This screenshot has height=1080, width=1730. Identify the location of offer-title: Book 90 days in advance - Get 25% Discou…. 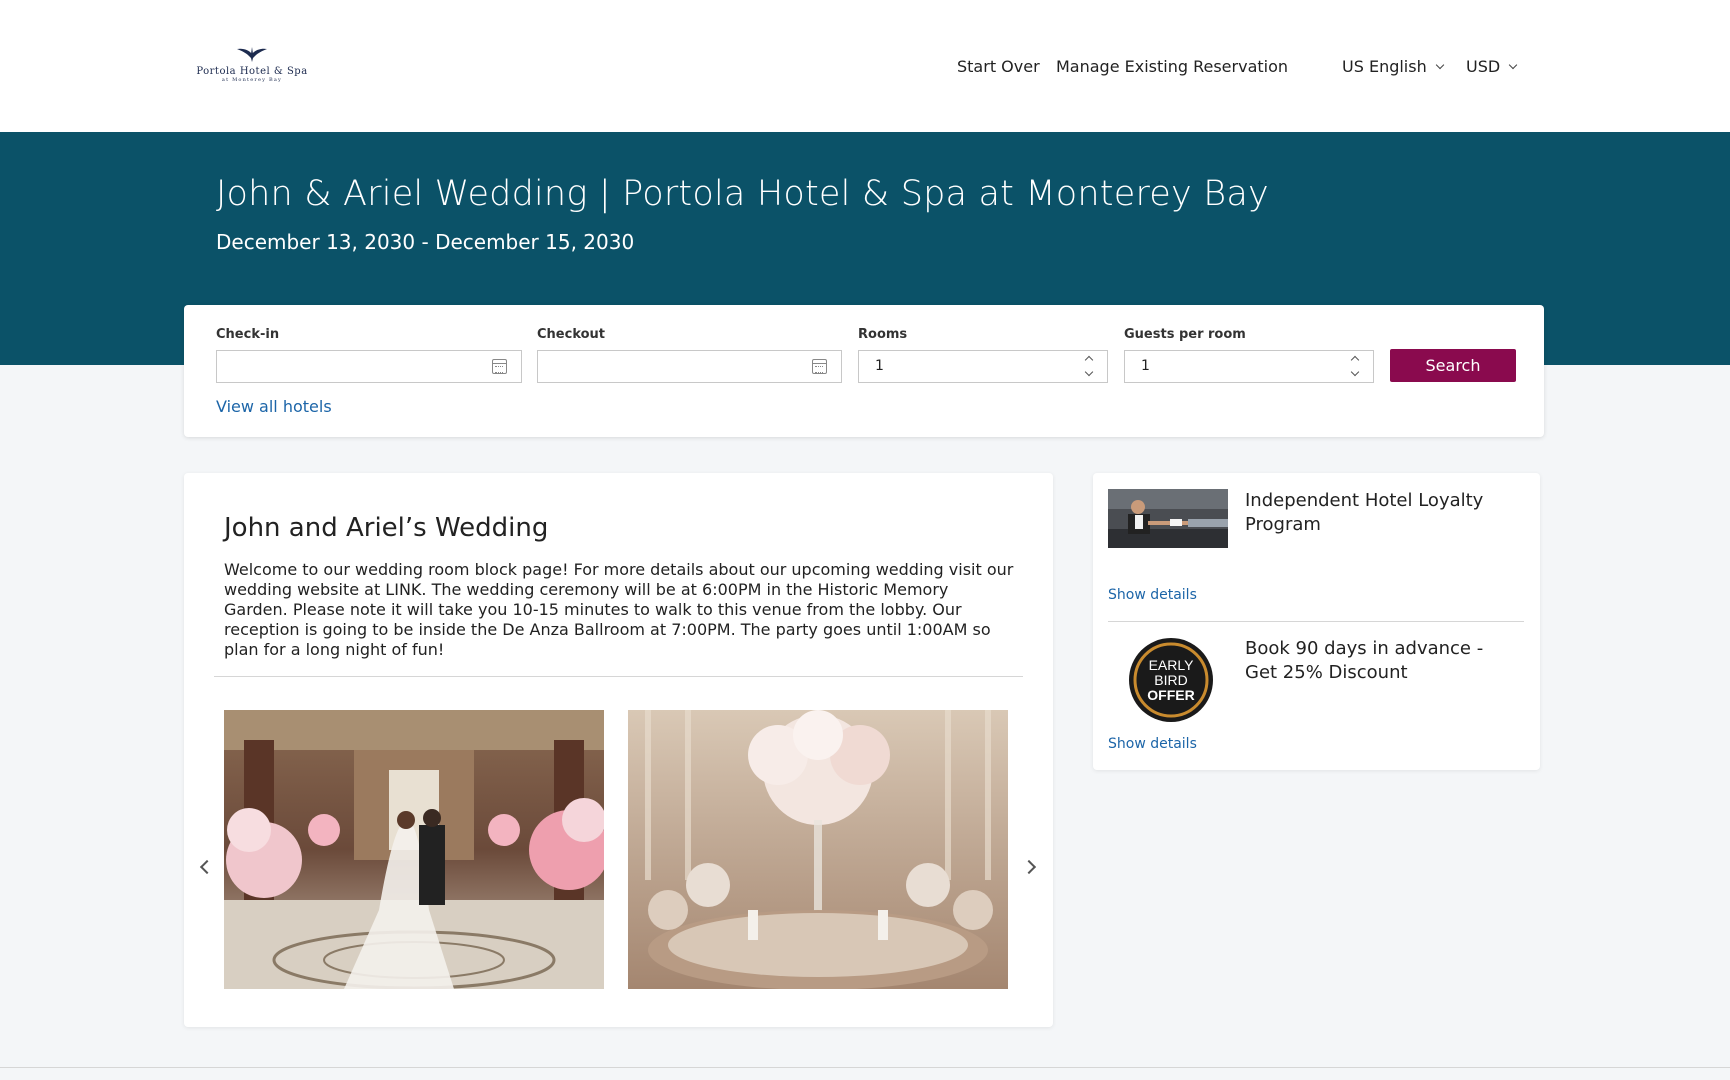
(1364, 660).